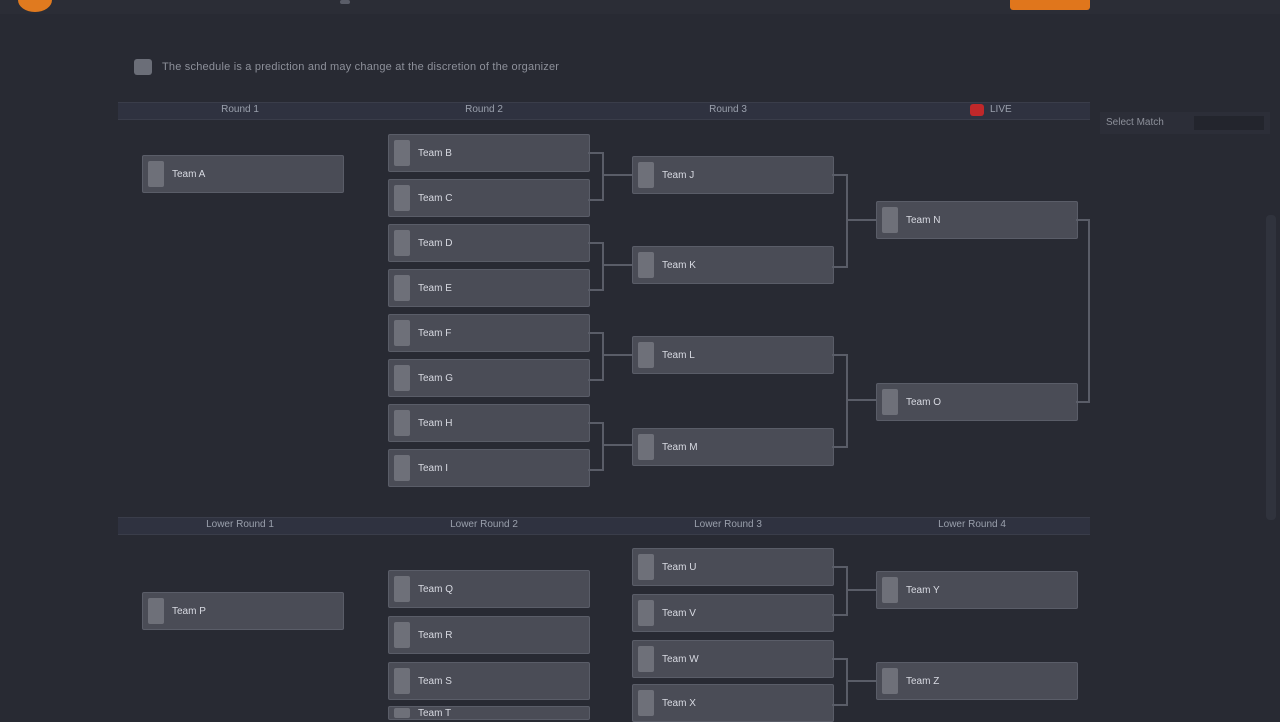 The width and height of the screenshot is (1280, 722). Describe the element at coordinates (924, 402) in the screenshot. I see `team-name: Team O` at that location.